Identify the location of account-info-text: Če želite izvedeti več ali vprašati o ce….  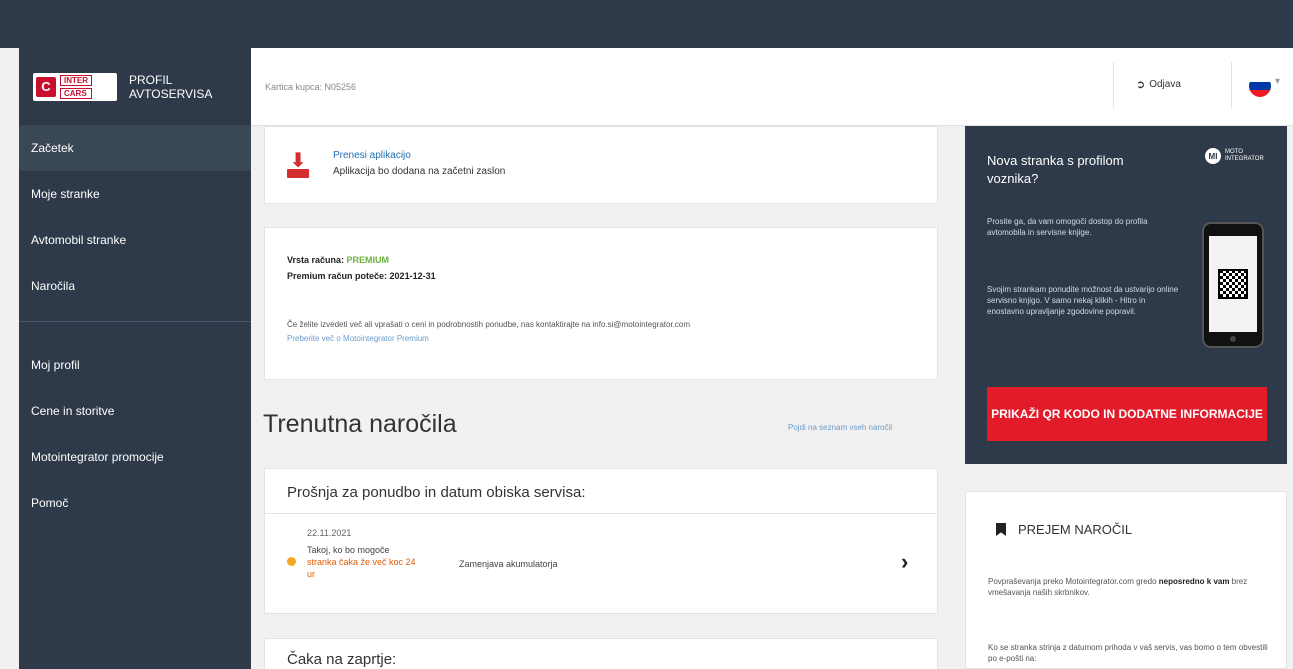
(489, 324).